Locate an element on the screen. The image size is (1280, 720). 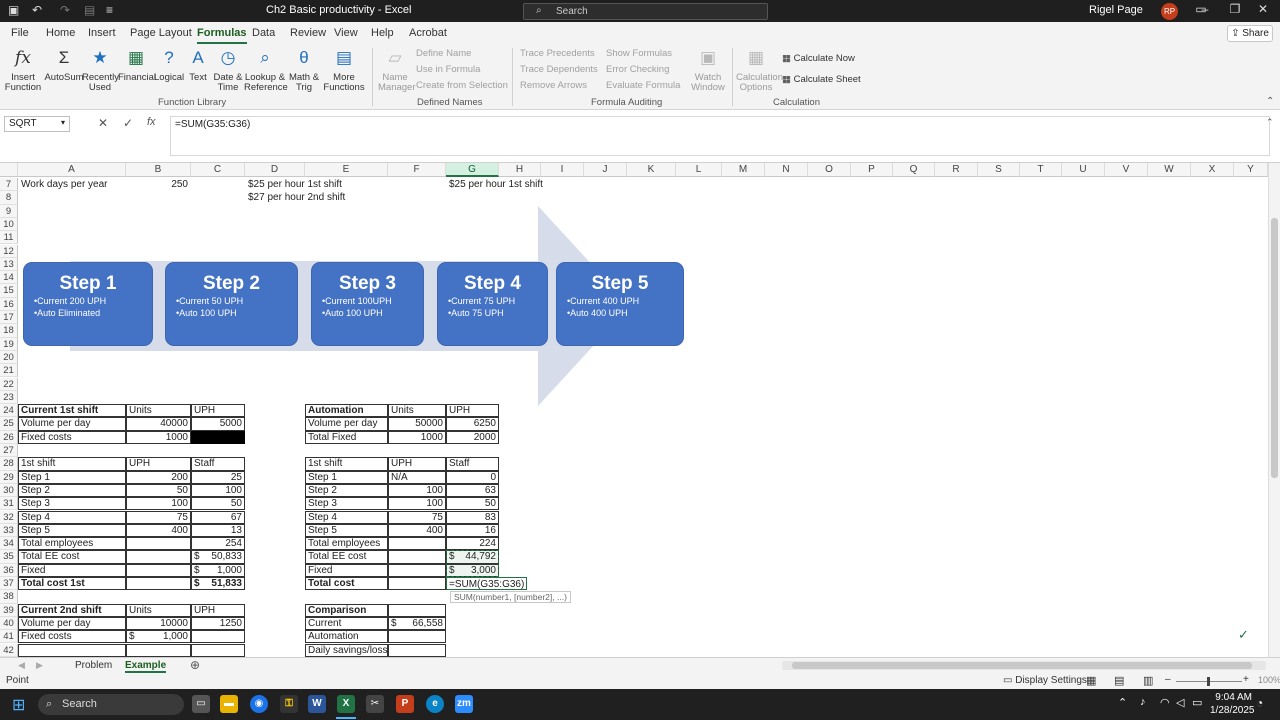
file-explorer-icon: ▬ is located at coordinates (229, 704).